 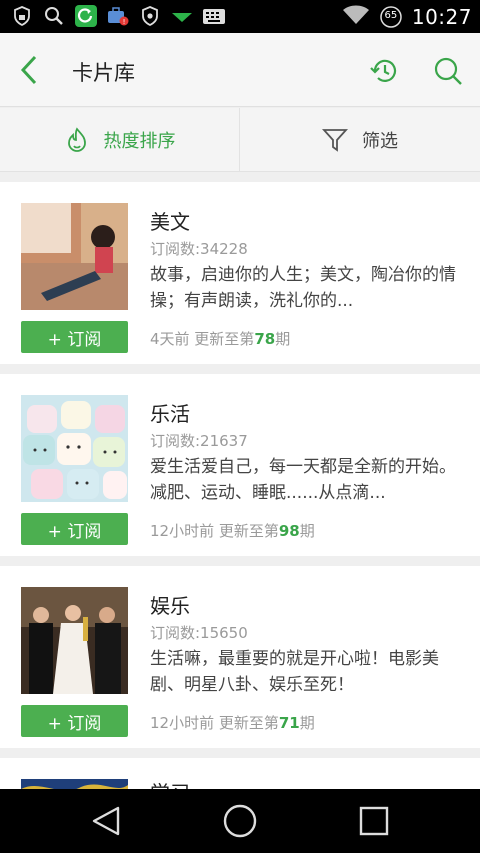 I want to click on history-icon, so click(x=383, y=70).